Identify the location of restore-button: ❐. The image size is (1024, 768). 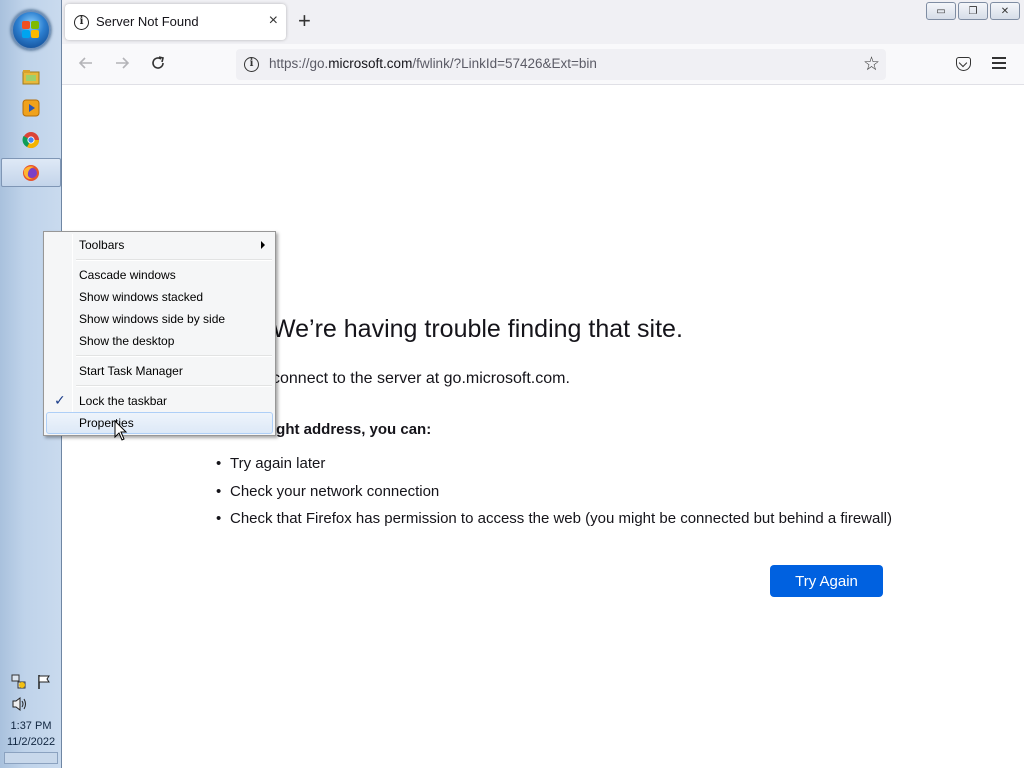
(973, 11).